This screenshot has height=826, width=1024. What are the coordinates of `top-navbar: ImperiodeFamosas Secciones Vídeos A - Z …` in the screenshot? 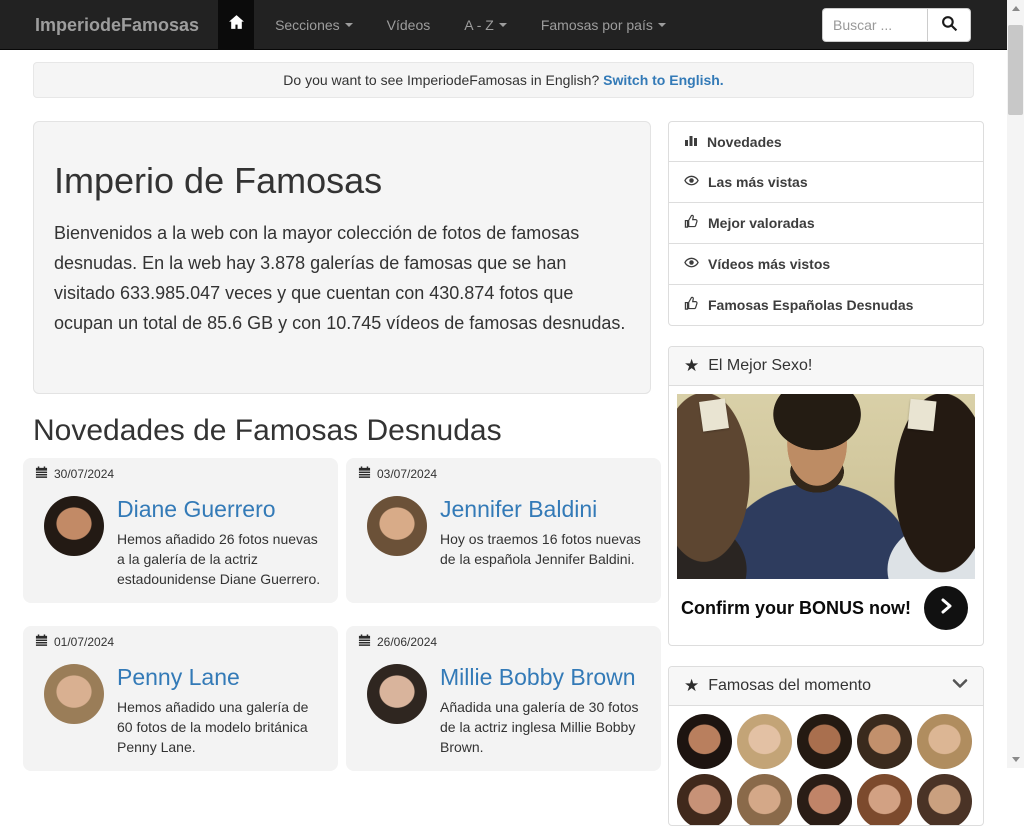 It's located at (503, 25).